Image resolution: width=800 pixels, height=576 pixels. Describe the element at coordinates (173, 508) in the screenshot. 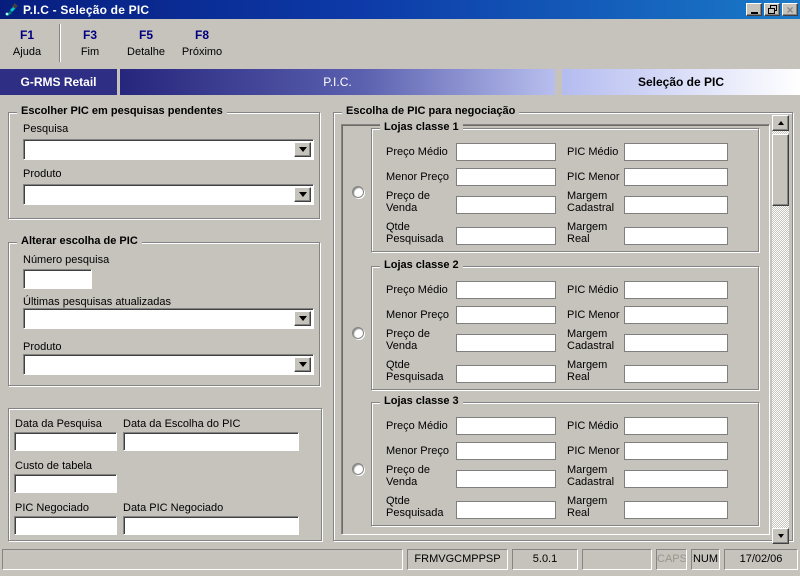

I see `data-pic-negociado-label: Data PIC Negociado` at that location.